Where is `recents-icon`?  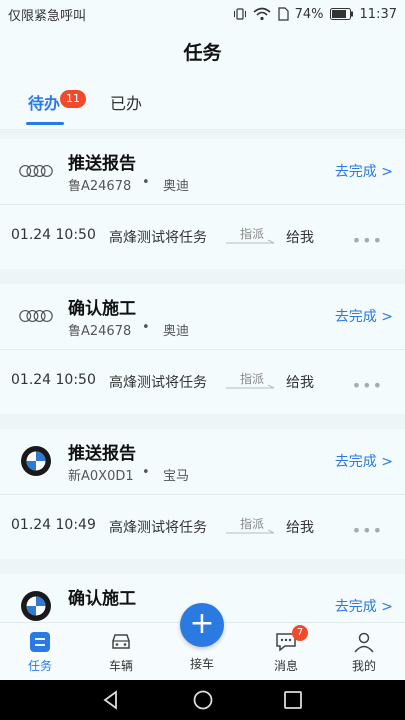 recents-icon is located at coordinates (293, 700).